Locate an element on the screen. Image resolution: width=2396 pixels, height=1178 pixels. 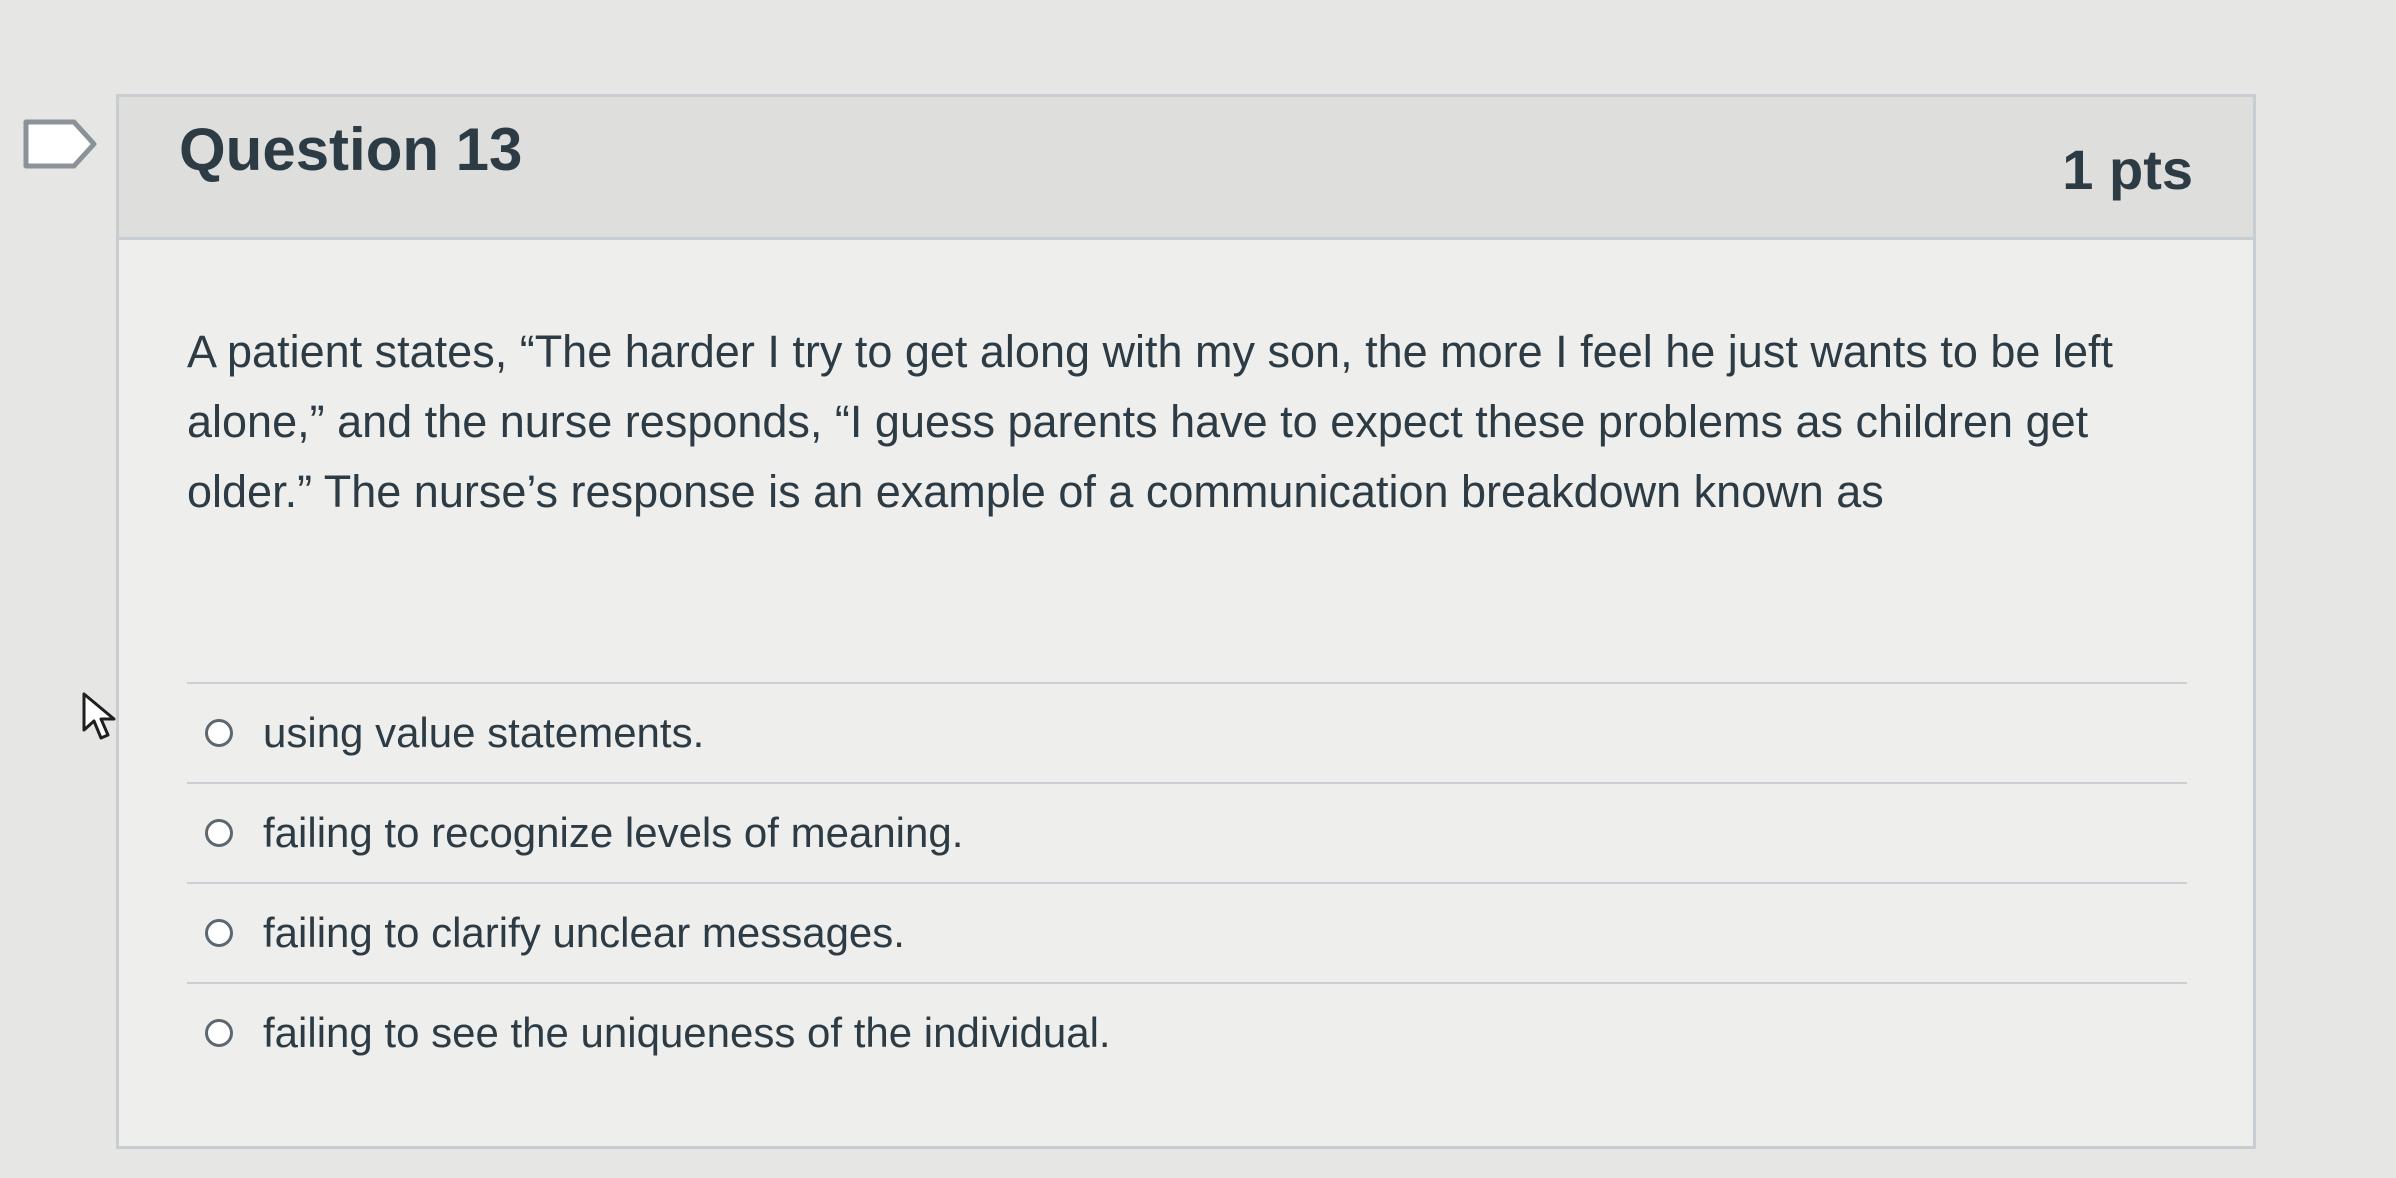
answer-option-1: using value statements. is located at coordinates (1187, 732).